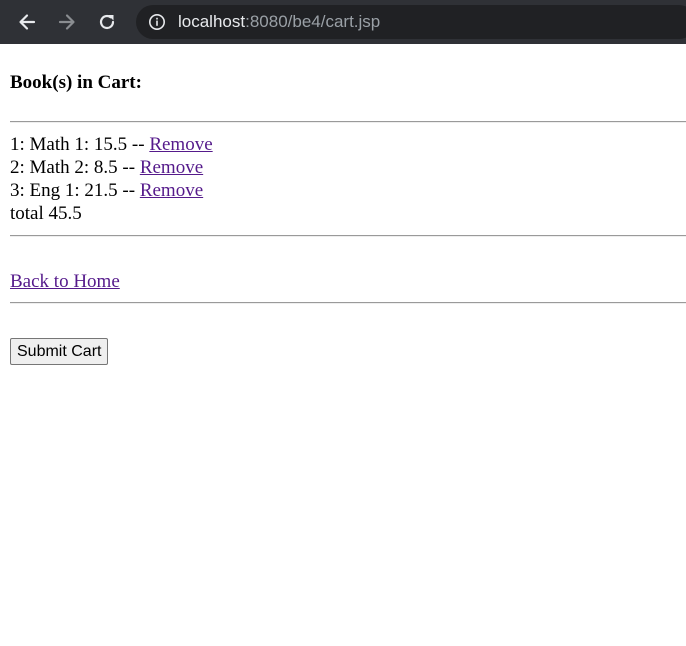 The height and width of the screenshot is (646, 686). I want to click on forward-button, so click(67, 22).